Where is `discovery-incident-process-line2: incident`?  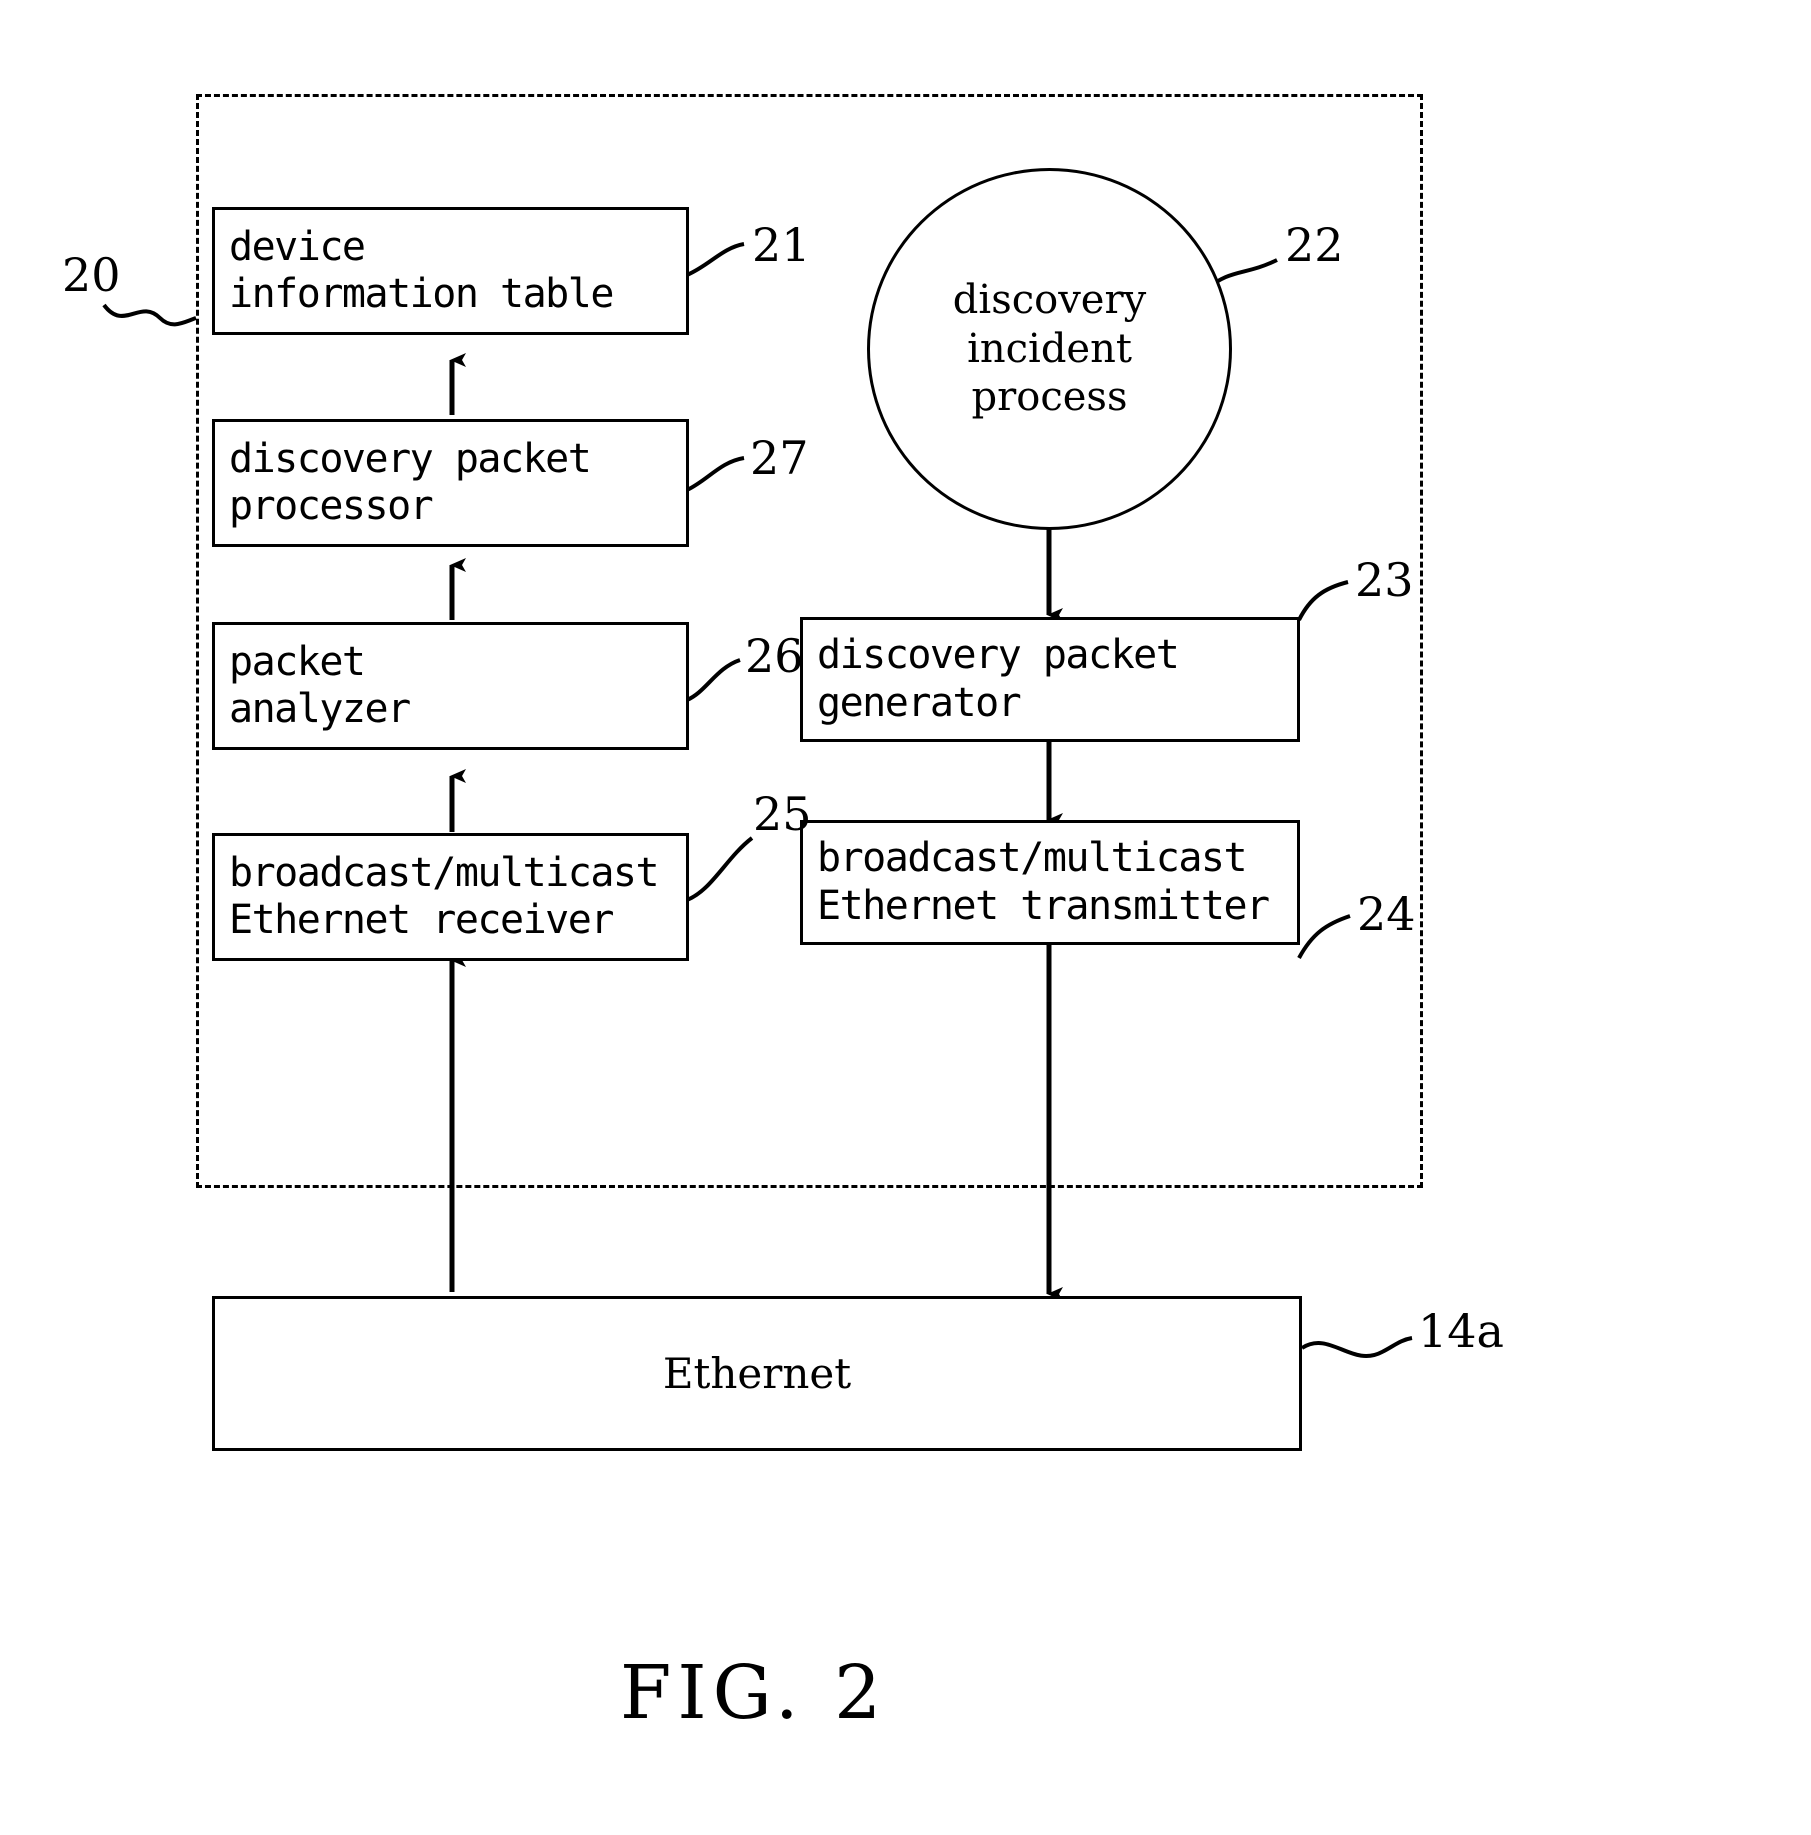
discovery-incident-process-line2: incident is located at coordinates (1049, 348).